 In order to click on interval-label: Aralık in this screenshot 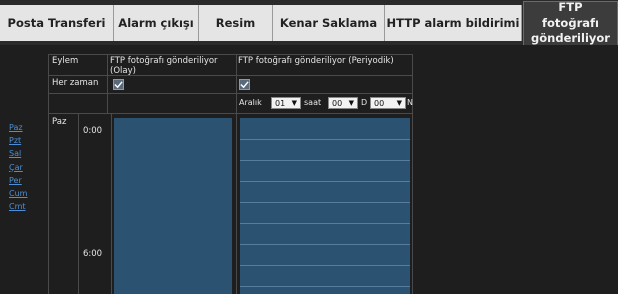, I will do `click(250, 102)`.